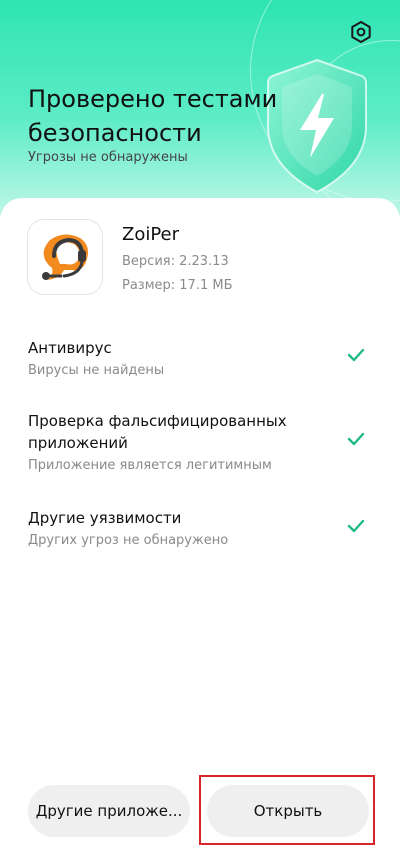 Image resolution: width=400 pixels, height=858 pixels. I want to click on zoiper-headset-icon, so click(65, 257).